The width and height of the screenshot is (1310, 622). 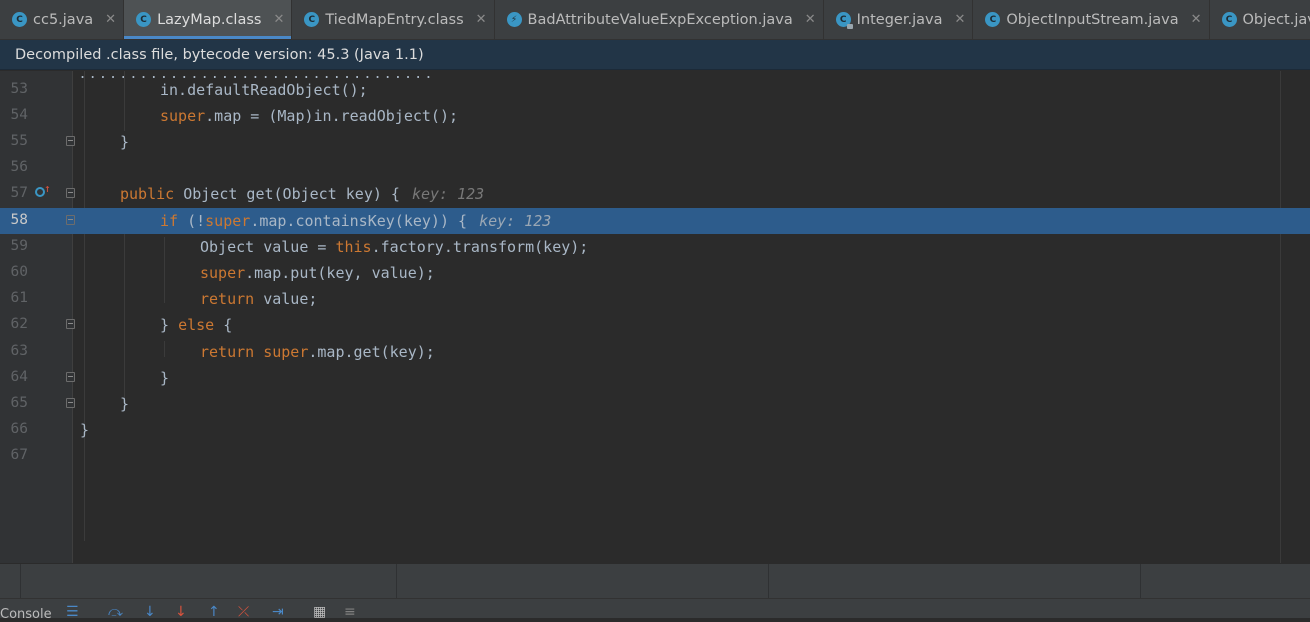 What do you see at coordinates (19, 115) in the screenshot?
I see `line-number: 54` at bounding box center [19, 115].